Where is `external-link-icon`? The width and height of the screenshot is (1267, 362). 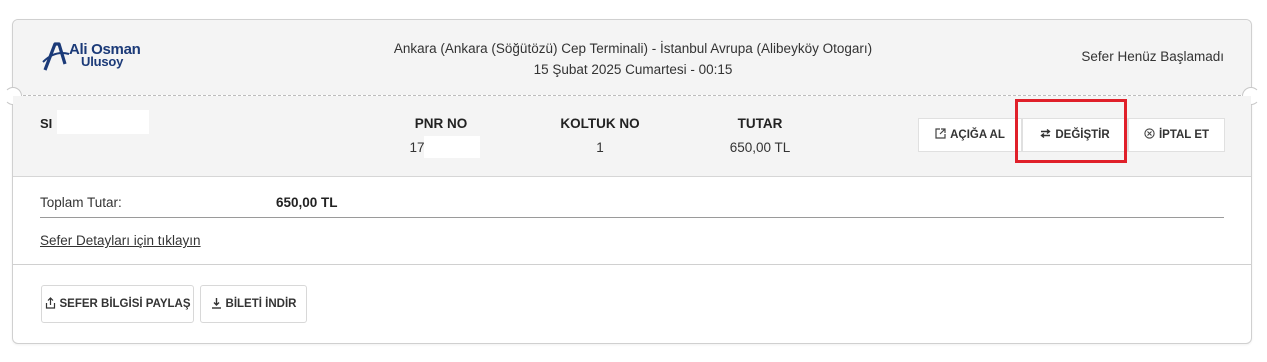
external-link-icon is located at coordinates (940, 135).